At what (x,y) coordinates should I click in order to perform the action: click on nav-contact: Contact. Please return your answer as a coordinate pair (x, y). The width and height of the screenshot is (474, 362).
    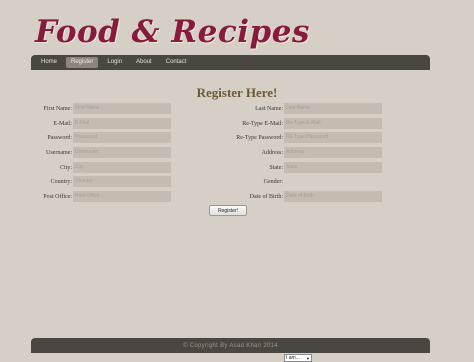
    Looking at the image, I should click on (176, 62).